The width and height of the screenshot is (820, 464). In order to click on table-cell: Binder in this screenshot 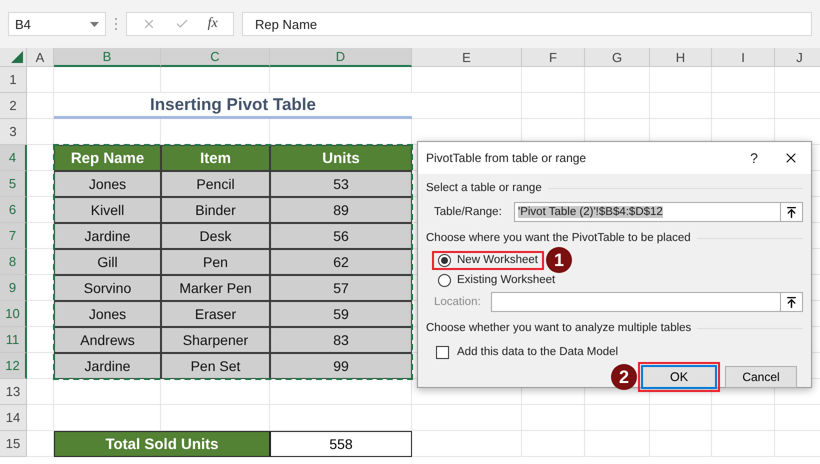, I will do `click(215, 210)`.